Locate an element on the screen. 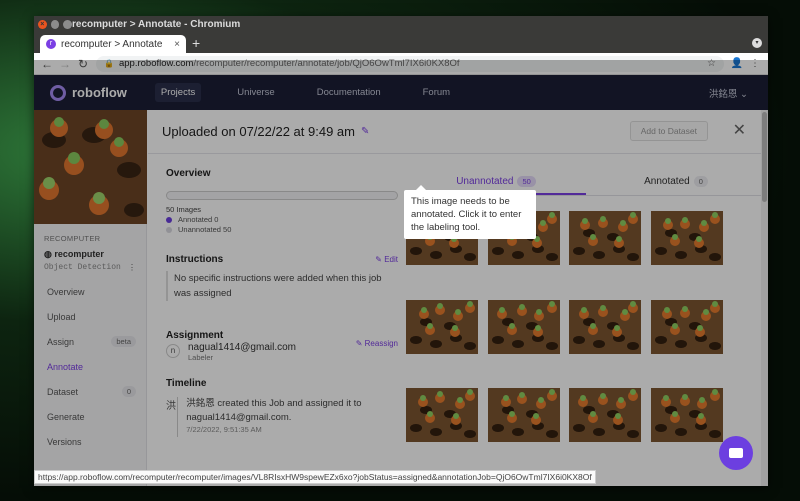 The height and width of the screenshot is (501, 800). nav-link-projects: Projects is located at coordinates (178, 92).